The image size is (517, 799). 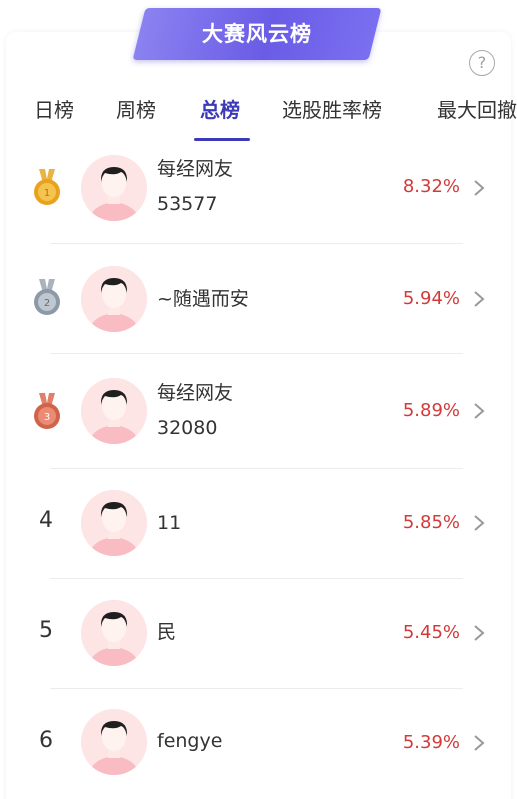 What do you see at coordinates (187, 428) in the screenshot?
I see `user-name-line2: 32080` at bounding box center [187, 428].